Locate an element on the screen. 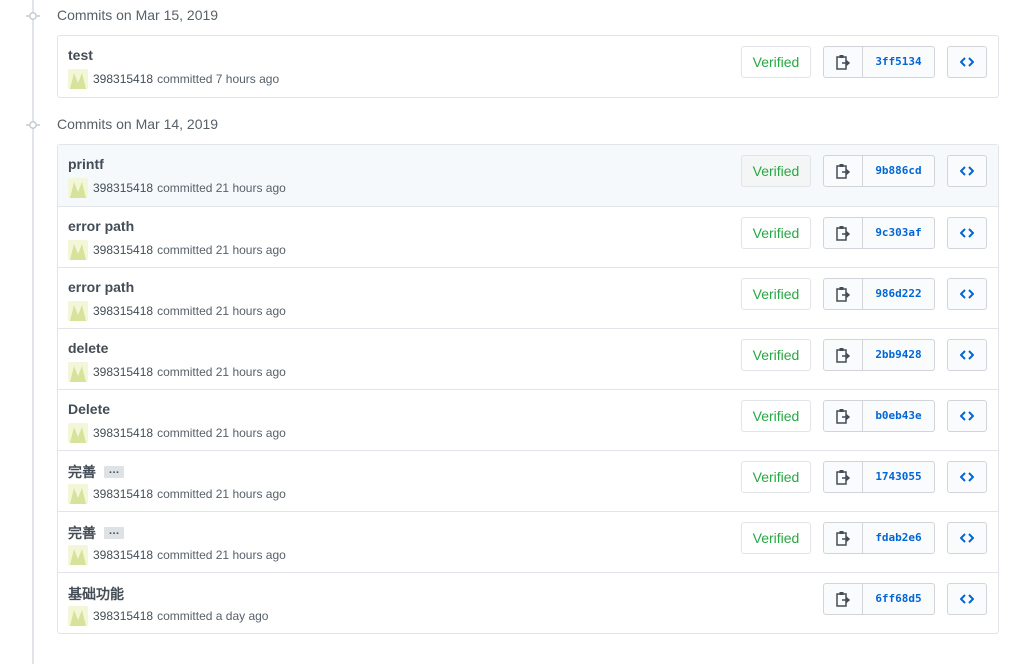 This screenshot has height=664, width=1023. commit-message-link: delete is located at coordinates (88, 348).